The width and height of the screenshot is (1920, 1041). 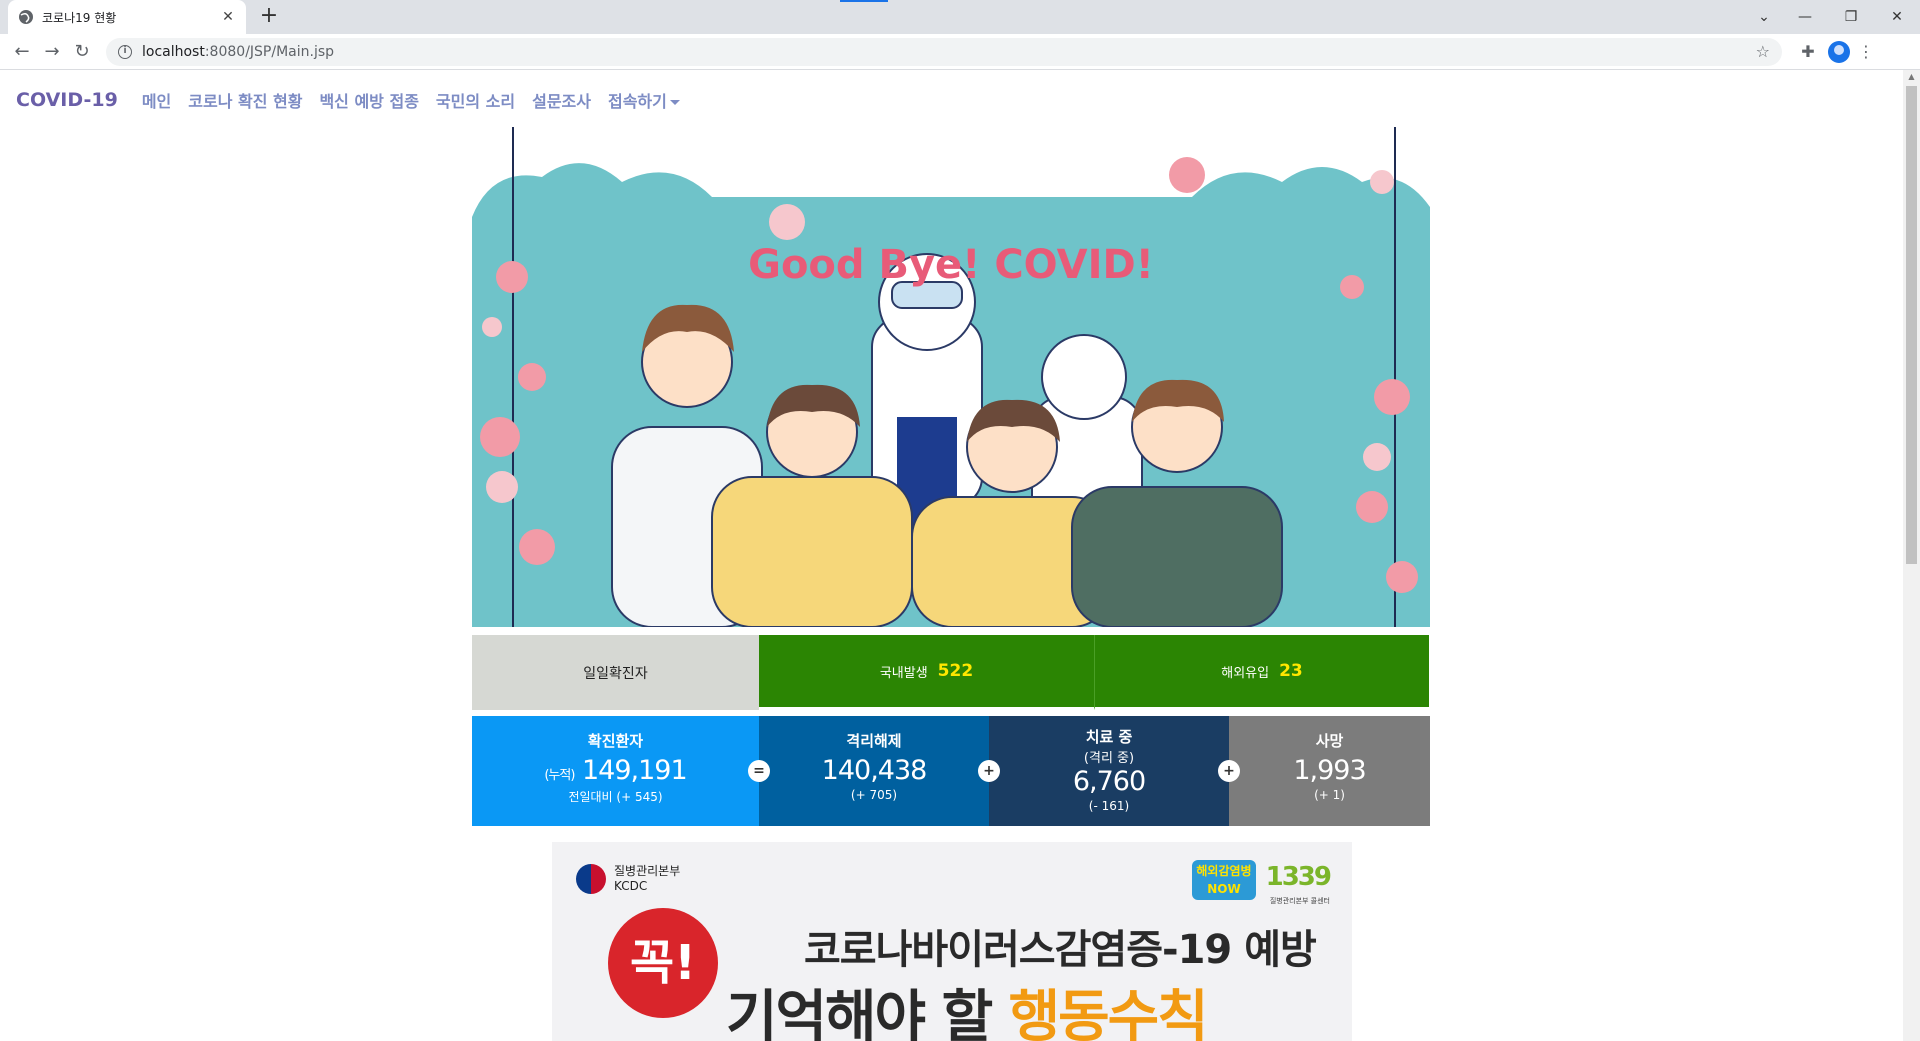 I want to click on browser-tabbar: 코로나19 현황 ✕ + ⌄ — ❐ ✕, so click(x=960, y=17).